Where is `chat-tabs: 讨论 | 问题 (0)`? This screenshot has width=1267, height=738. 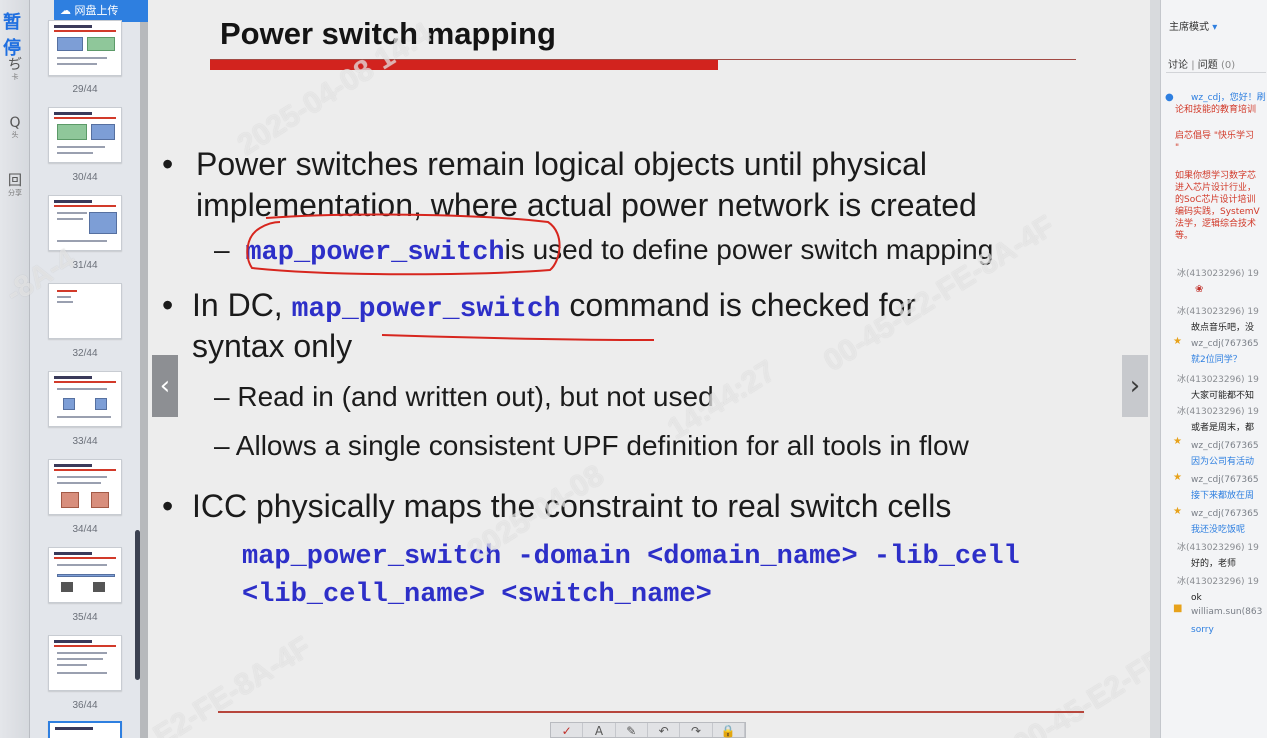 chat-tabs: 讨论 | 问题 (0) is located at coordinates (1202, 65).